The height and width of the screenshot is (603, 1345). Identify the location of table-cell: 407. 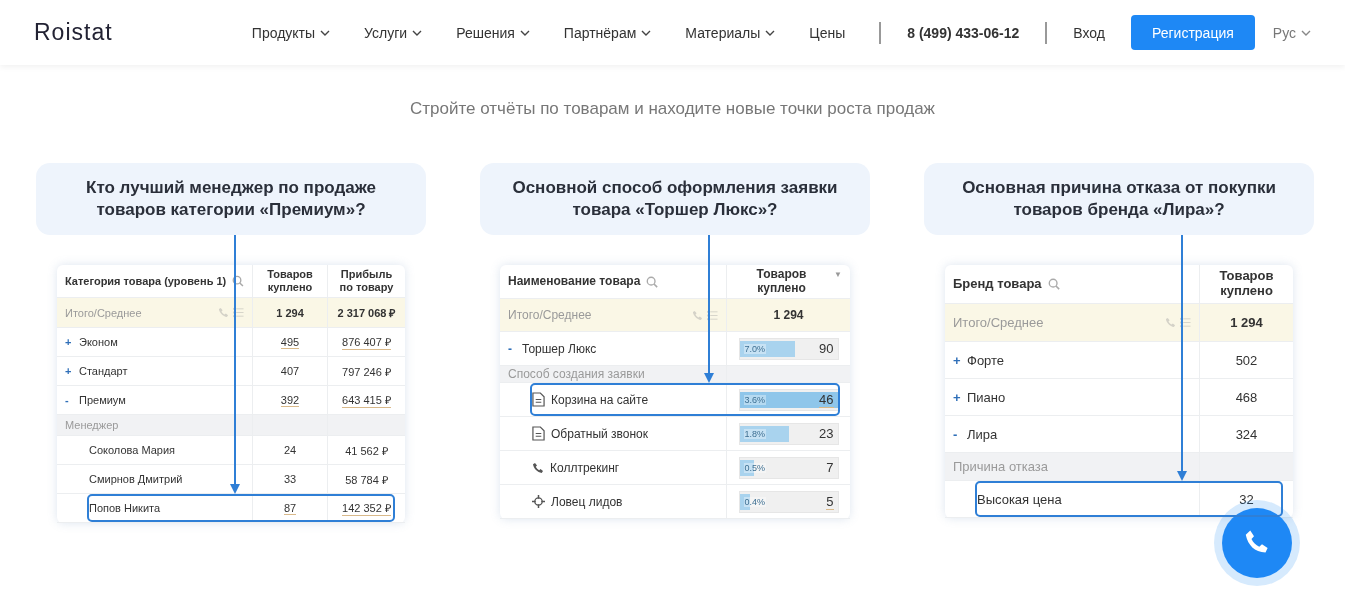
(290, 371).